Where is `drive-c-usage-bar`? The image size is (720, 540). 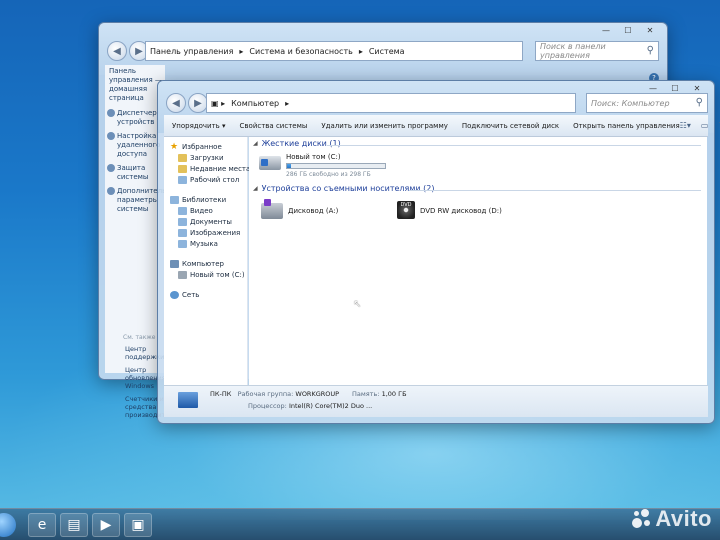 drive-c-usage-bar is located at coordinates (336, 166).